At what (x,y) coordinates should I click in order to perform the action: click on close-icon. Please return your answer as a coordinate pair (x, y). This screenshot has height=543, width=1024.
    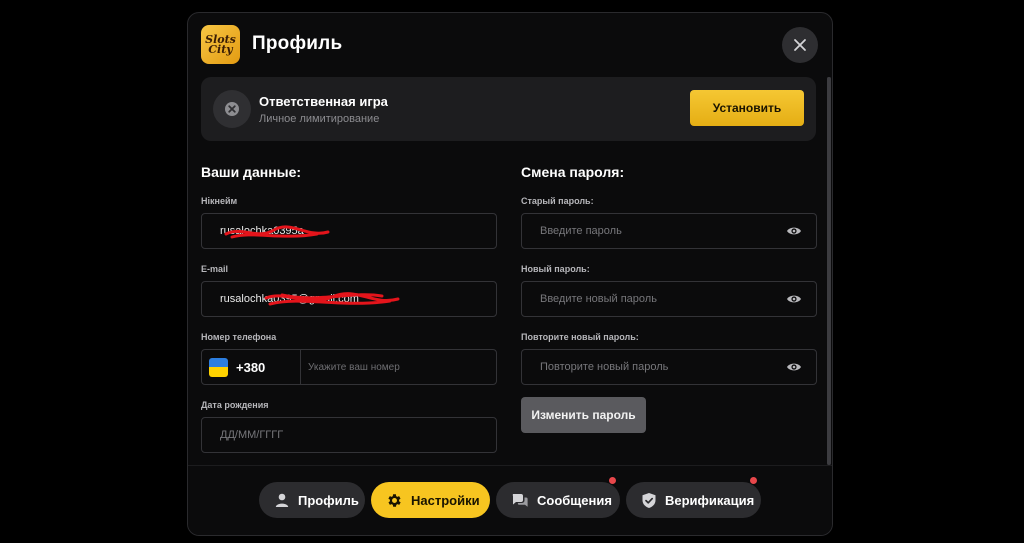
    Looking at the image, I should click on (800, 45).